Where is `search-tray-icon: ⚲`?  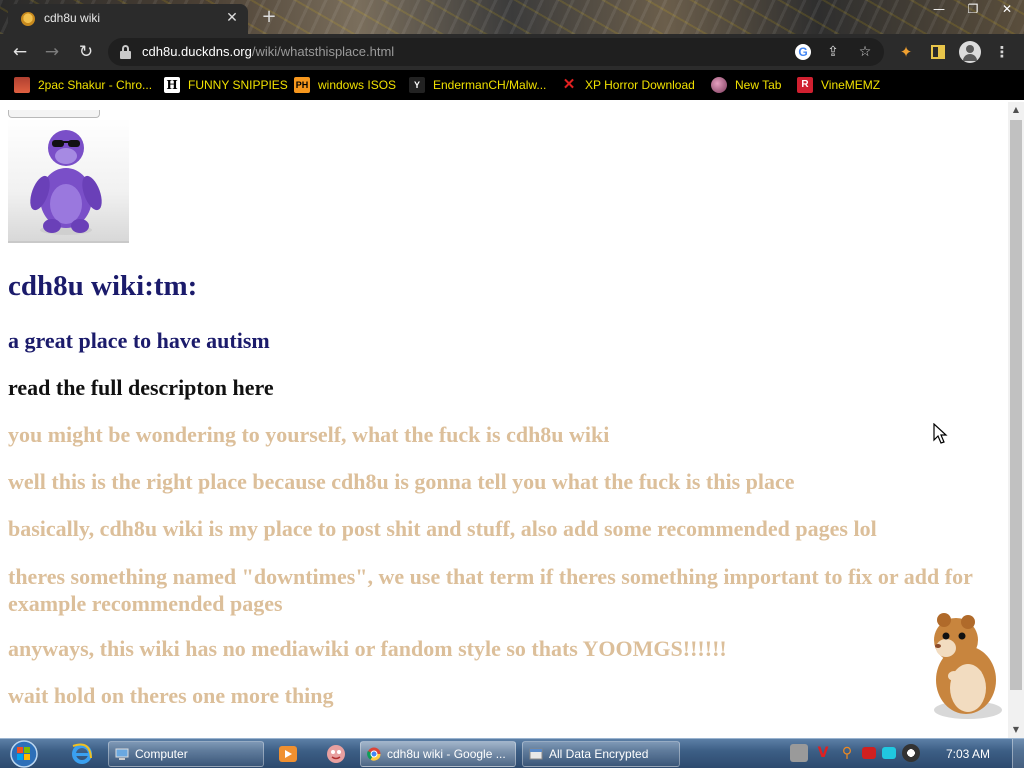 search-tray-icon: ⚲ is located at coordinates (847, 753).